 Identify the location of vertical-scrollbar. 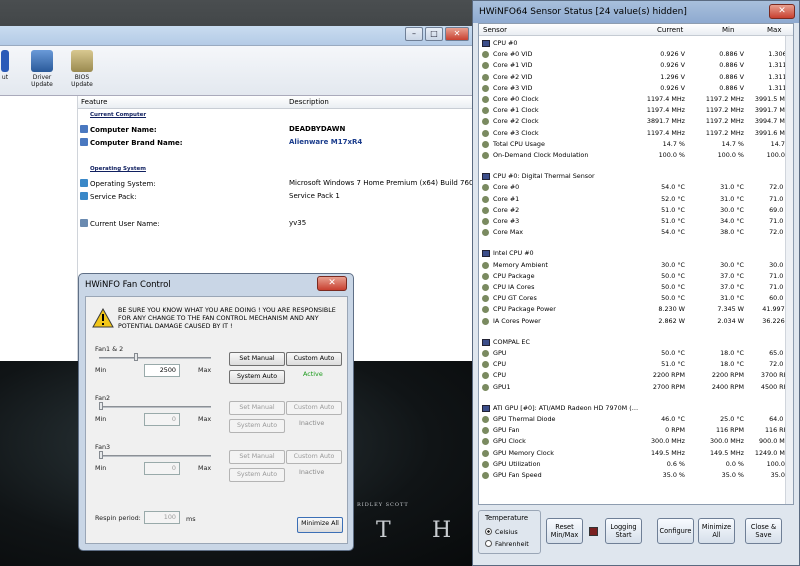
(789, 270).